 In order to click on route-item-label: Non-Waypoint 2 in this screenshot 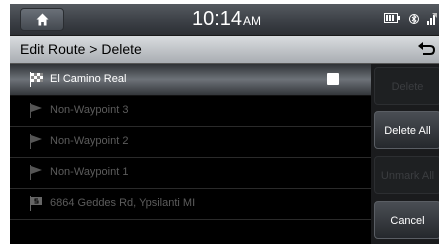, I will do `click(89, 141)`.